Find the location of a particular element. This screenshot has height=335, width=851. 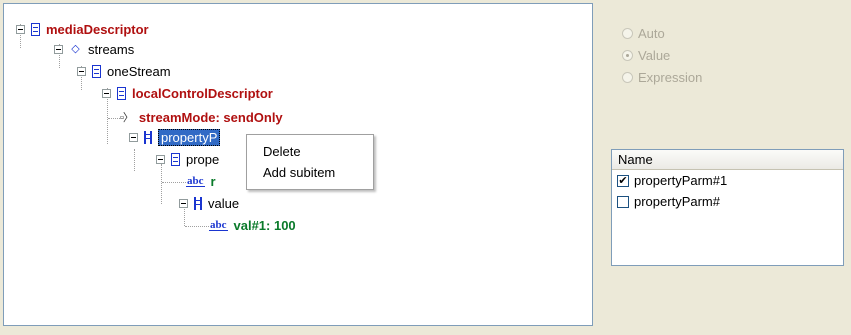

tree-node-label: streams is located at coordinates (111, 49).